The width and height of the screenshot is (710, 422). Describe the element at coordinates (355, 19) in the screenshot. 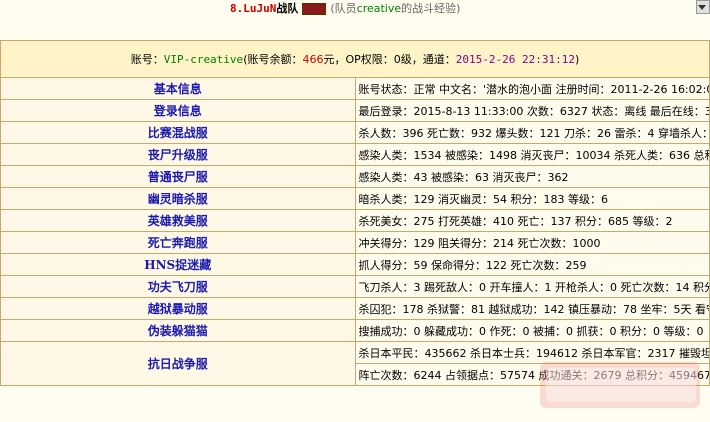

I see `page-header: 8.LuJuN战队 (队员creative的战斗经验)` at that location.